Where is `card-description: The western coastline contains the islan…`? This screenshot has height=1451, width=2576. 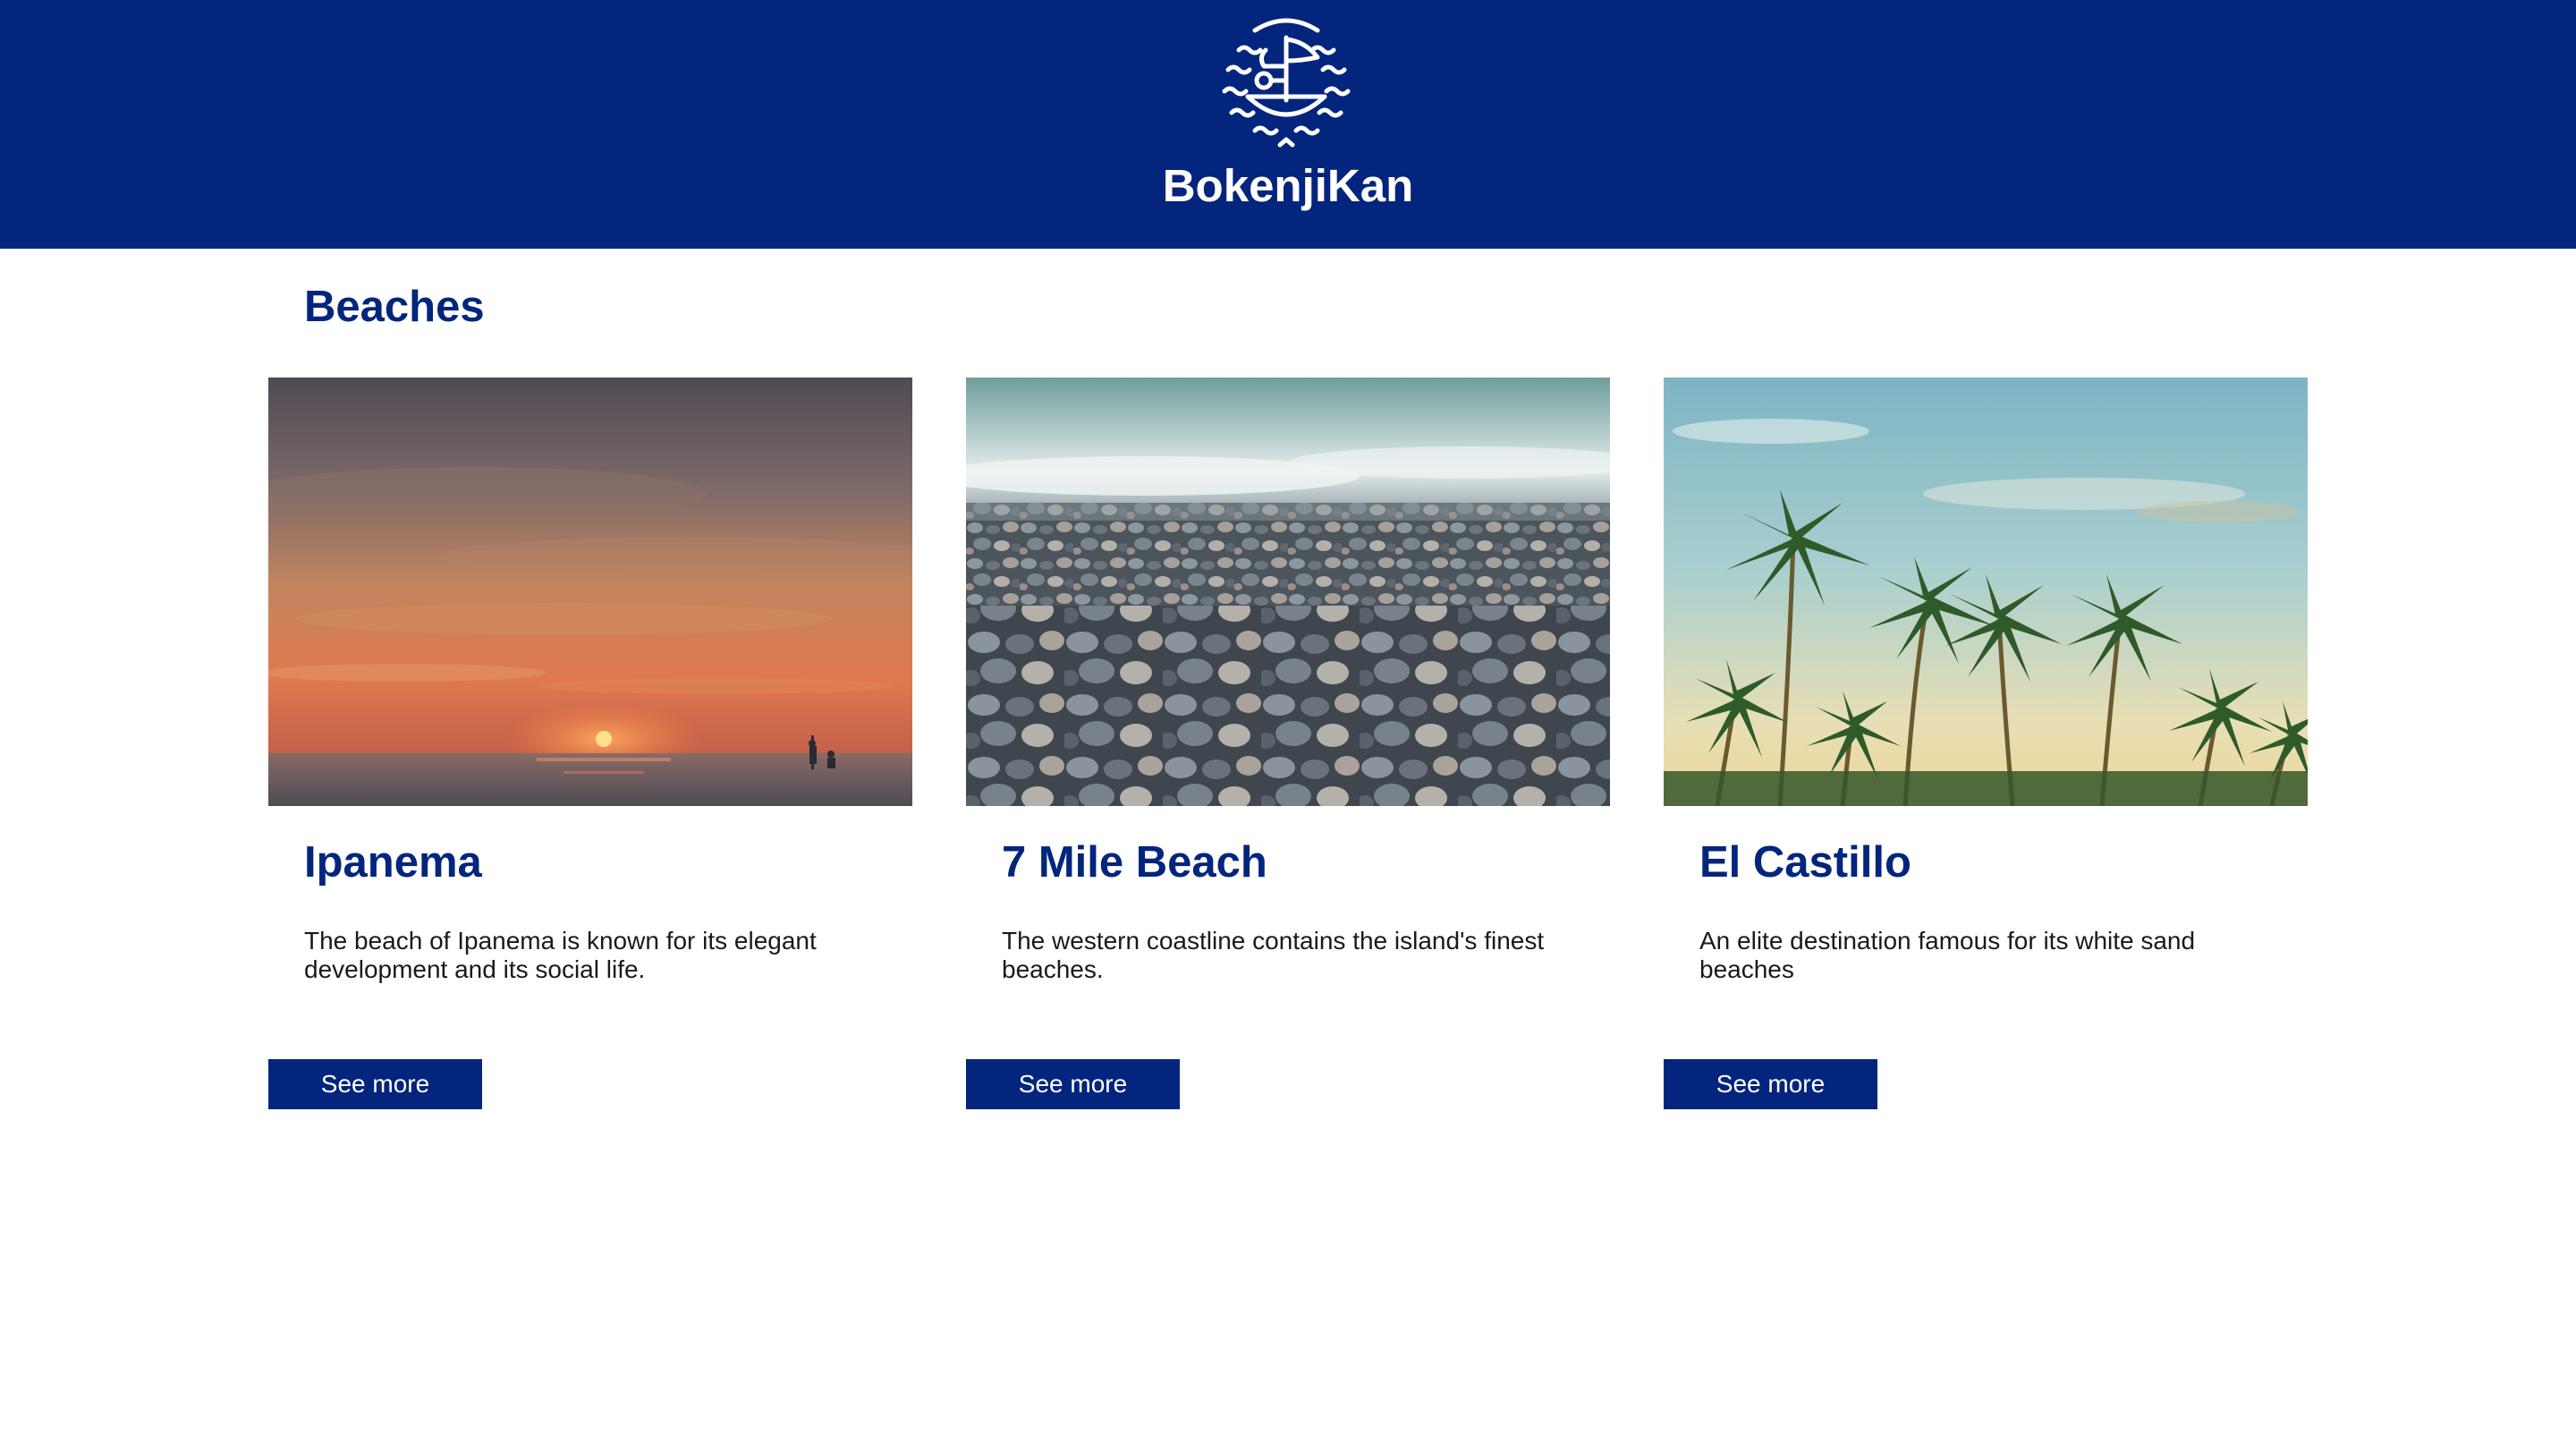 card-description: The western coastline contains the islan… is located at coordinates (1273, 955).